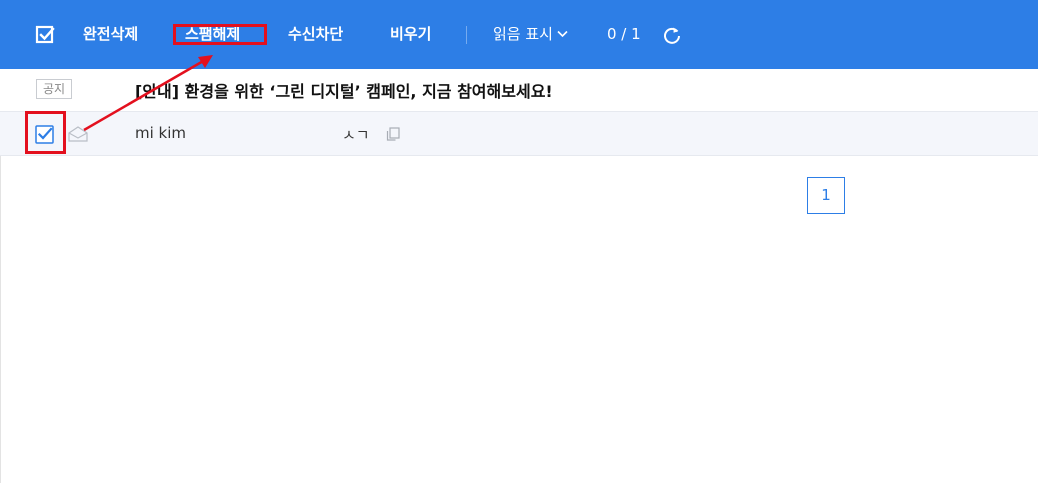 This screenshot has height=483, width=1038. What do you see at coordinates (410, 34) in the screenshot?
I see `empty-button: 비우기` at bounding box center [410, 34].